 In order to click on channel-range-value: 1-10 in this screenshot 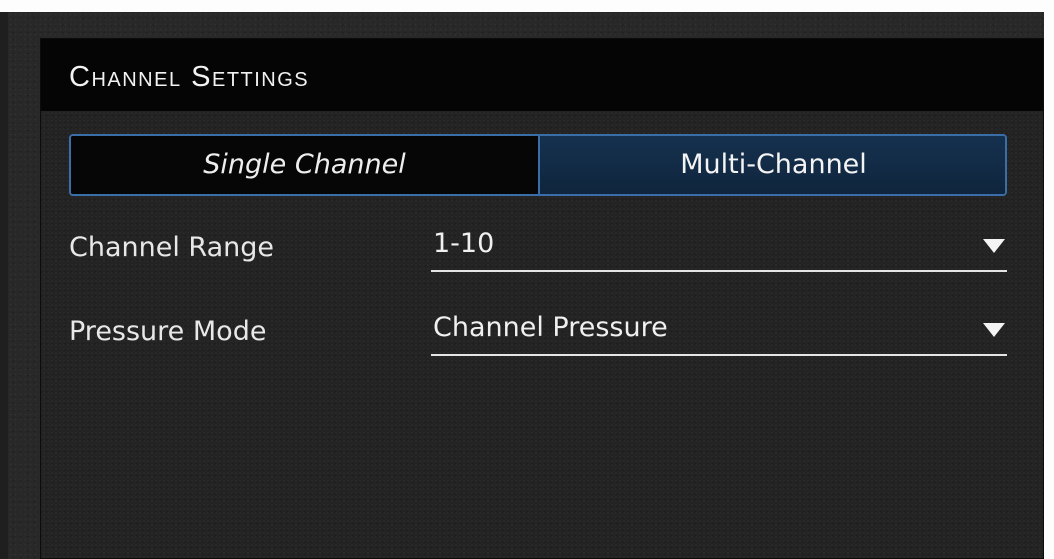, I will do `click(464, 243)`.